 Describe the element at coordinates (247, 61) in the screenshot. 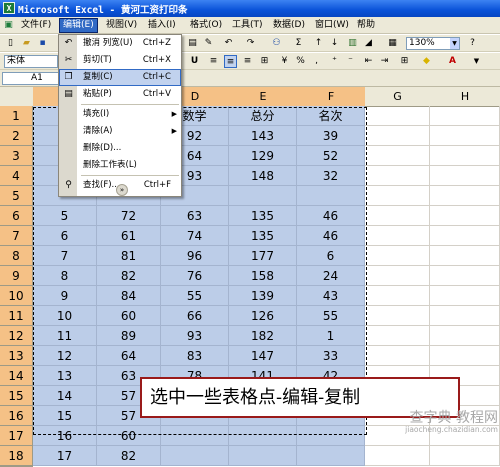

I see `align-right-icon: ≡` at that location.